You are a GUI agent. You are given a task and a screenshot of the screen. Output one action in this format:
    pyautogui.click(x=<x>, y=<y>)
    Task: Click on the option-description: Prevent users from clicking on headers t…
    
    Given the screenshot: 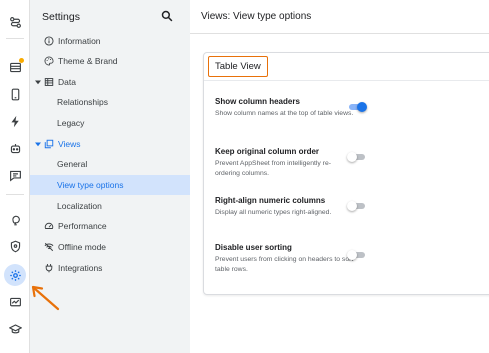 What is the action you would take?
    pyautogui.click(x=284, y=264)
    